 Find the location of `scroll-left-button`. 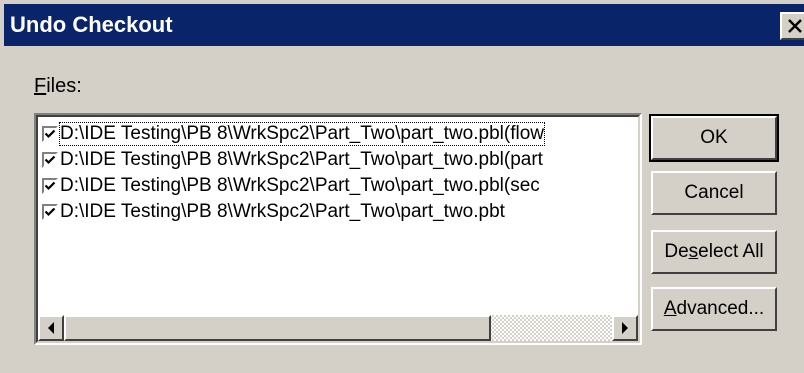

scroll-left-button is located at coordinates (51, 328).